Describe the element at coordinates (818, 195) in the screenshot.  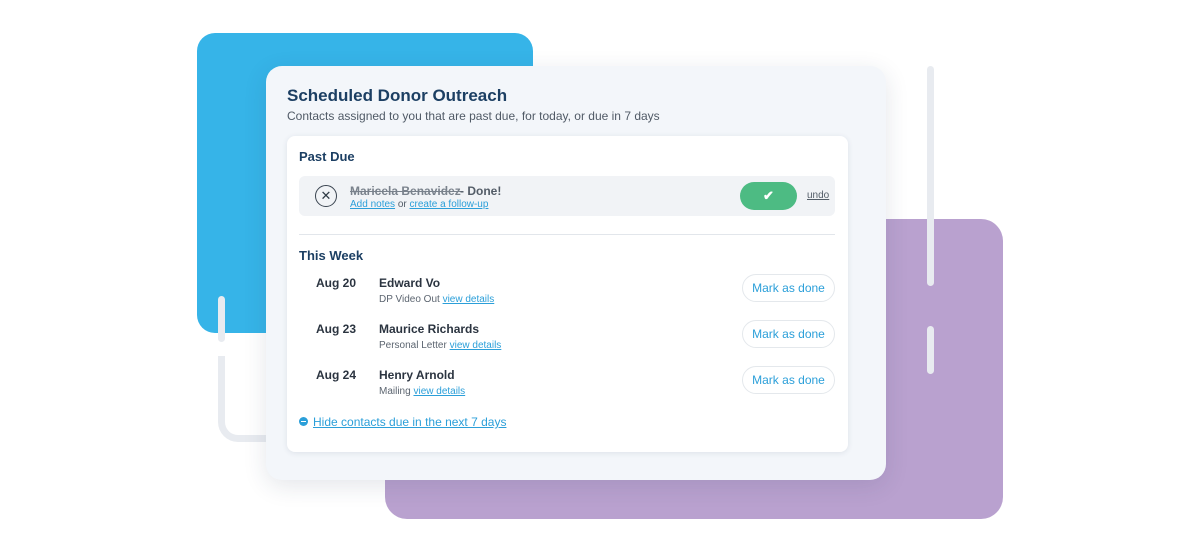
I see `undo-link: undo` at that location.